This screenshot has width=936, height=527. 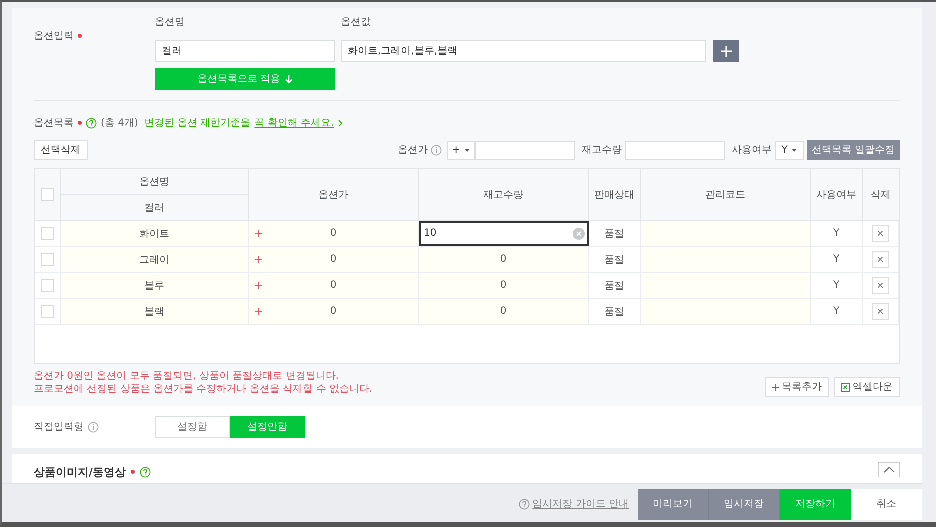 I want to click on table-cell: 화이트, so click(x=155, y=233).